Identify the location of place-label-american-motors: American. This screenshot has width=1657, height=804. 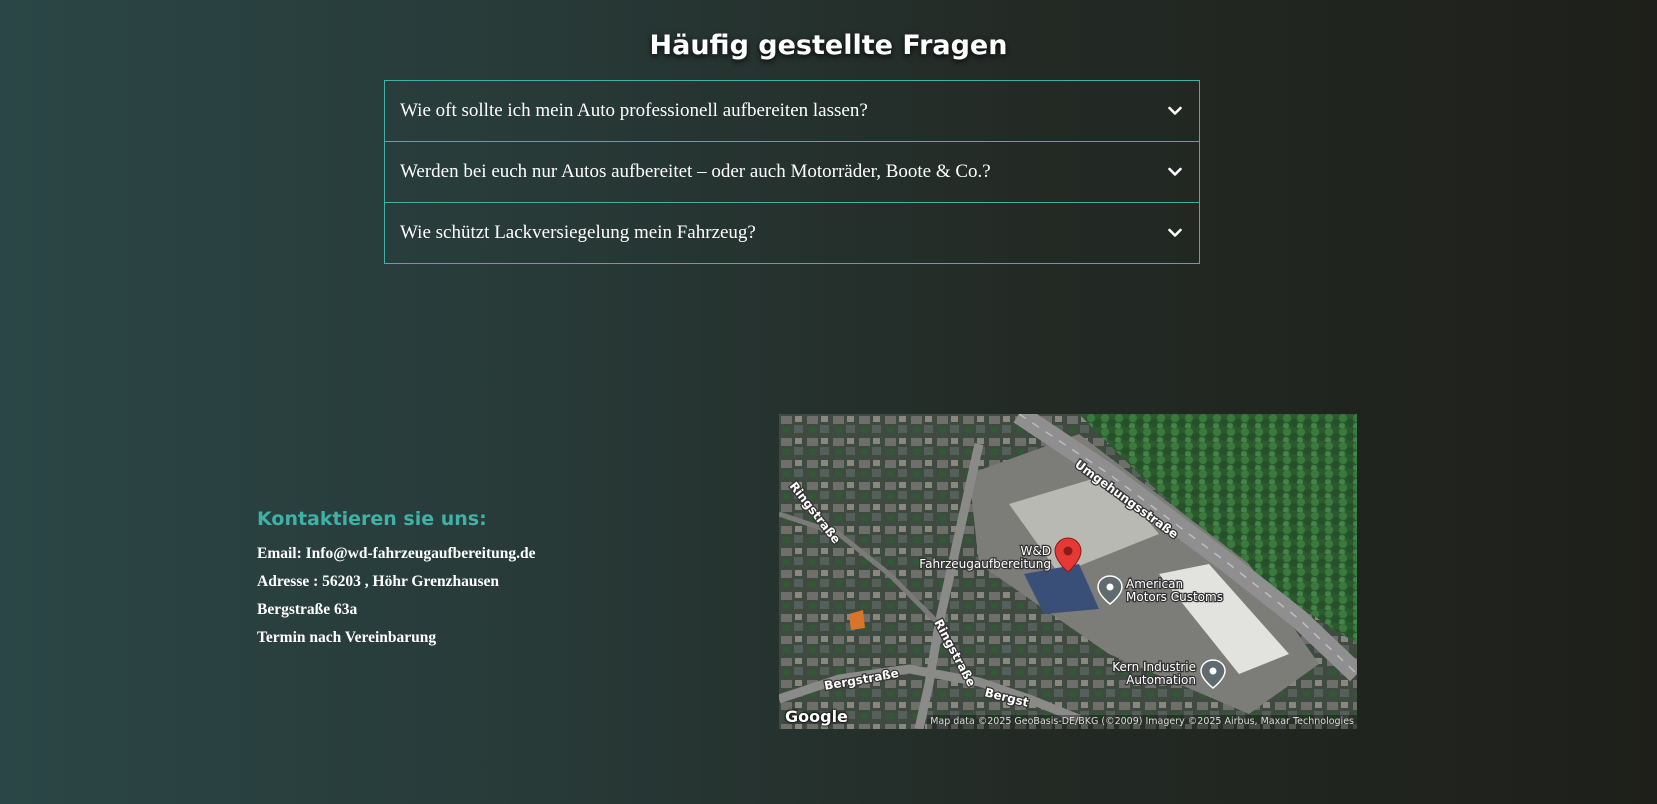
(1154, 584).